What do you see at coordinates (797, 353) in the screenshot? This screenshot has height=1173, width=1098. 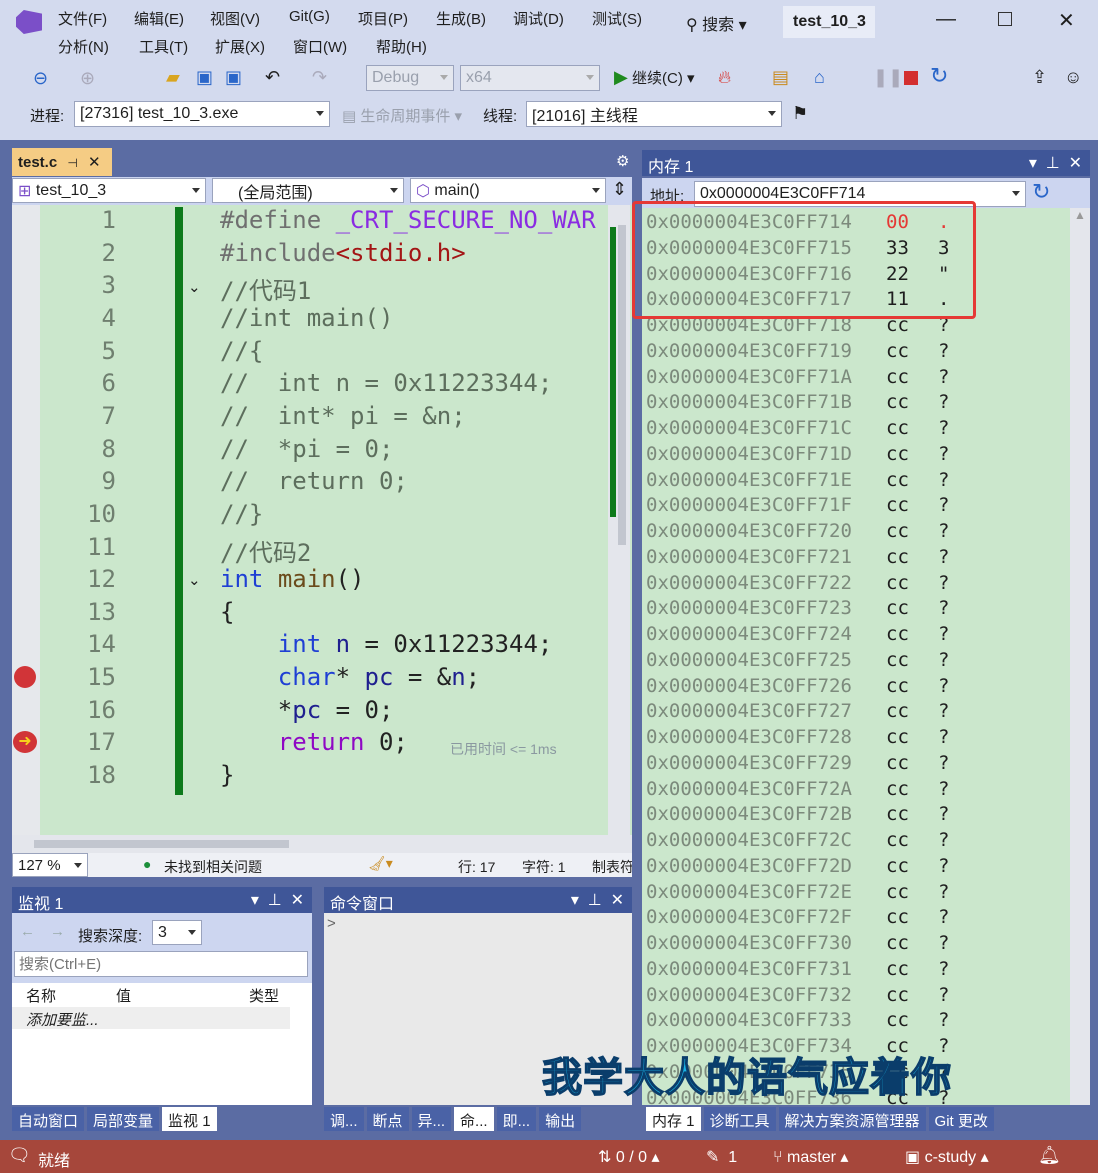 I see `memory-row: 0x0000004E3C0FF719 cc?` at bounding box center [797, 353].